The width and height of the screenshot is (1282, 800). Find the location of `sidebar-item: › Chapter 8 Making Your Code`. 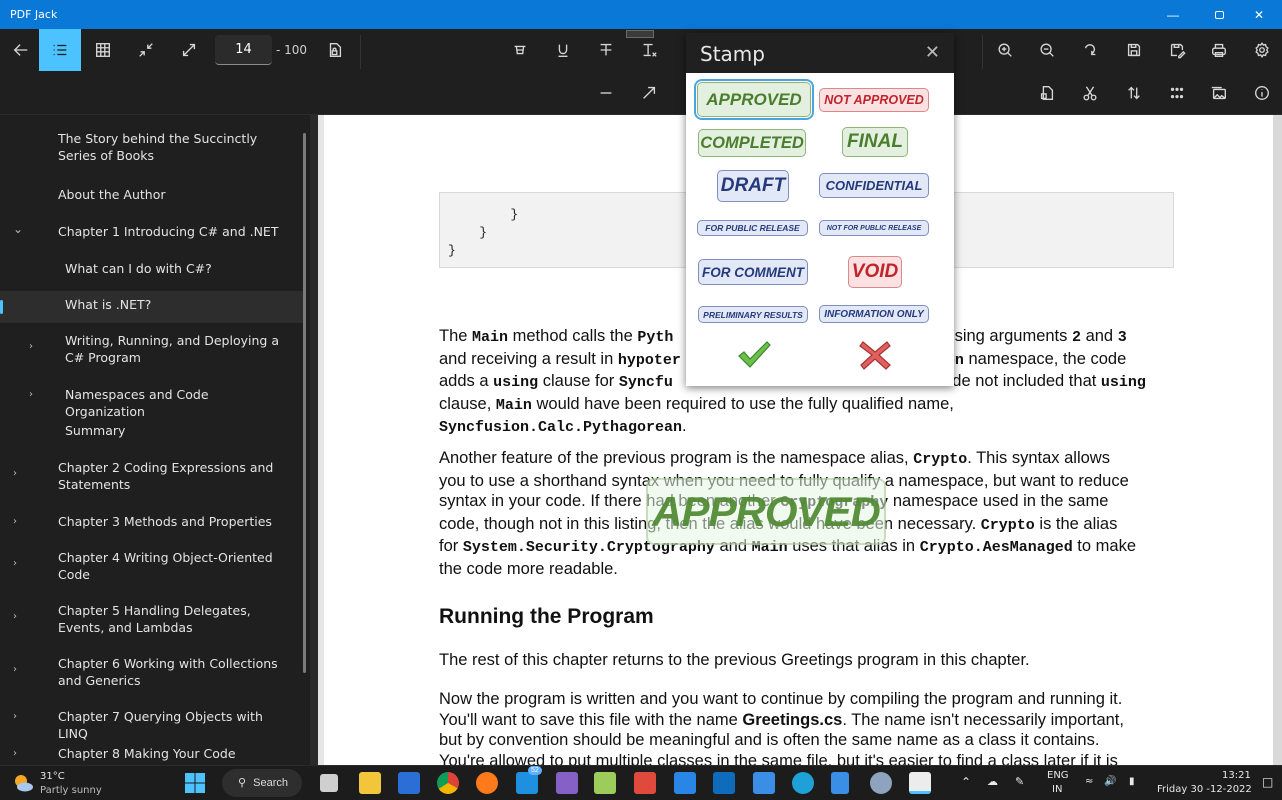

sidebar-item: › Chapter 8 Making Your Code is located at coordinates (152, 752).